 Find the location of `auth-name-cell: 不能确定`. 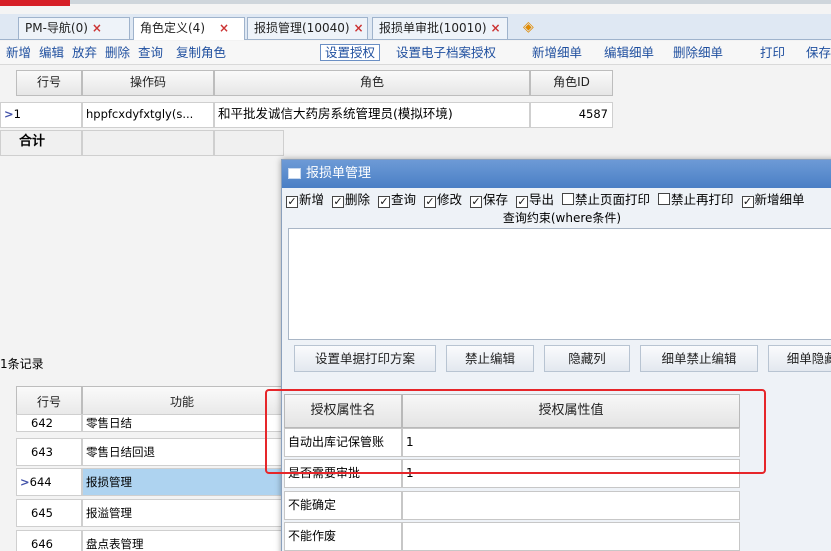

auth-name-cell: 不能确定 is located at coordinates (343, 505).